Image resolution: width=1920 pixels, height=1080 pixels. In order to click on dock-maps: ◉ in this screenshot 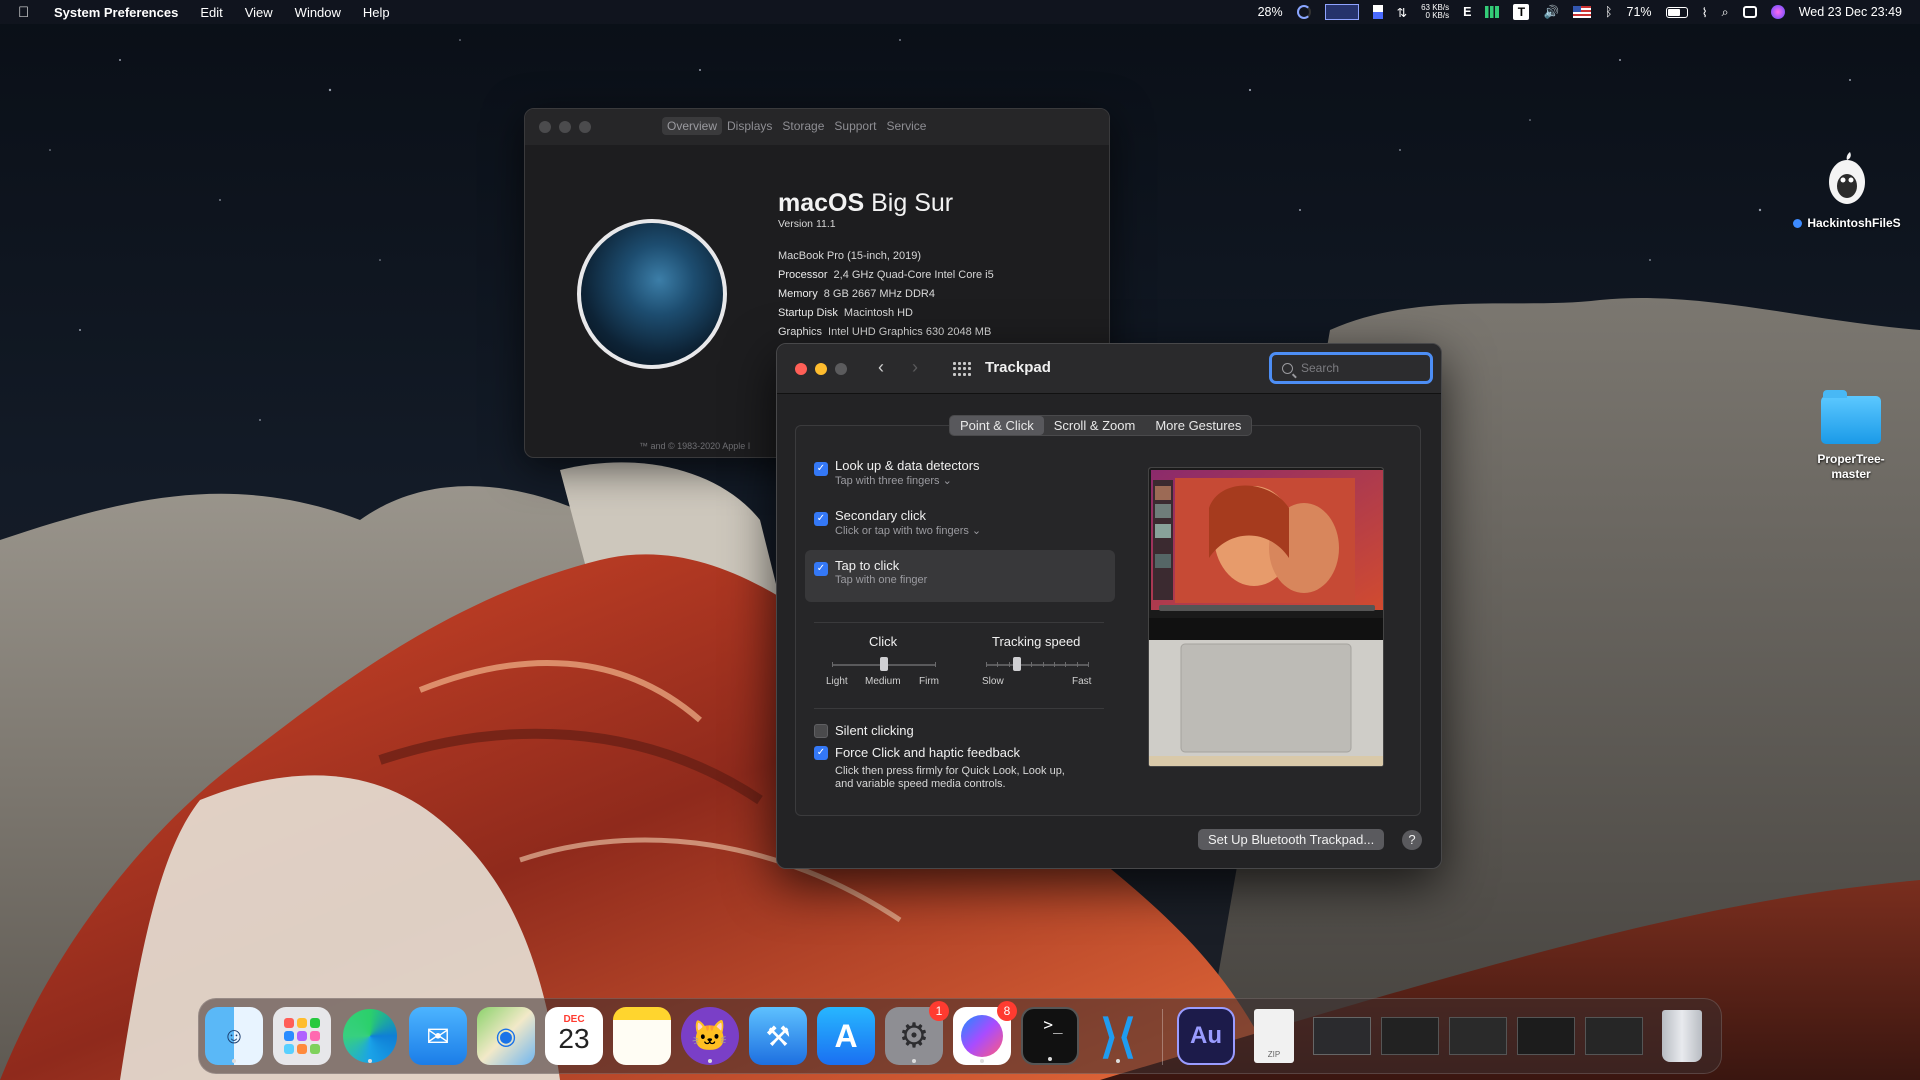, I will do `click(506, 1036)`.